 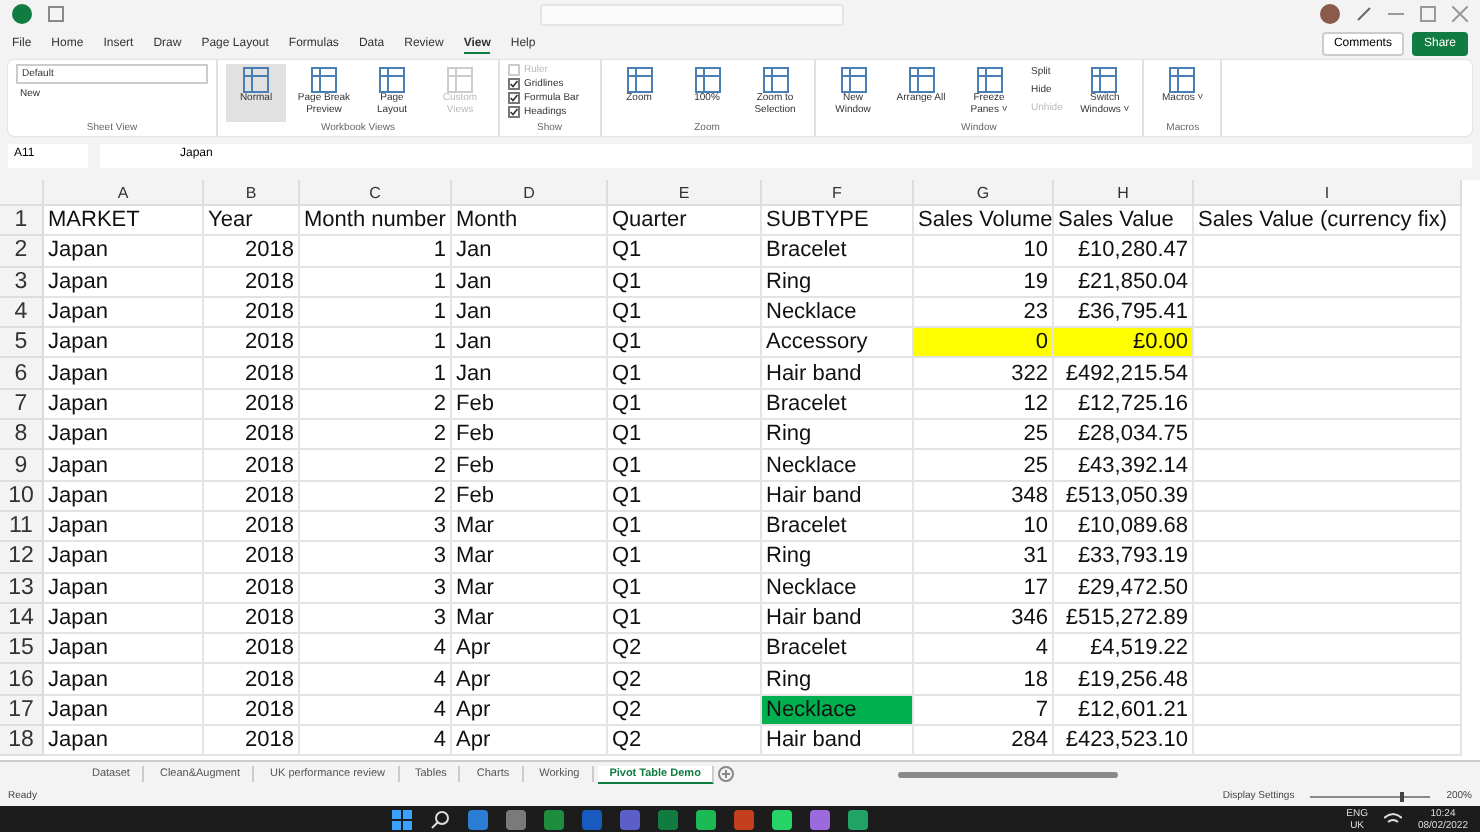 What do you see at coordinates (376, 221) in the screenshot?
I see `table-cell: Month number` at bounding box center [376, 221].